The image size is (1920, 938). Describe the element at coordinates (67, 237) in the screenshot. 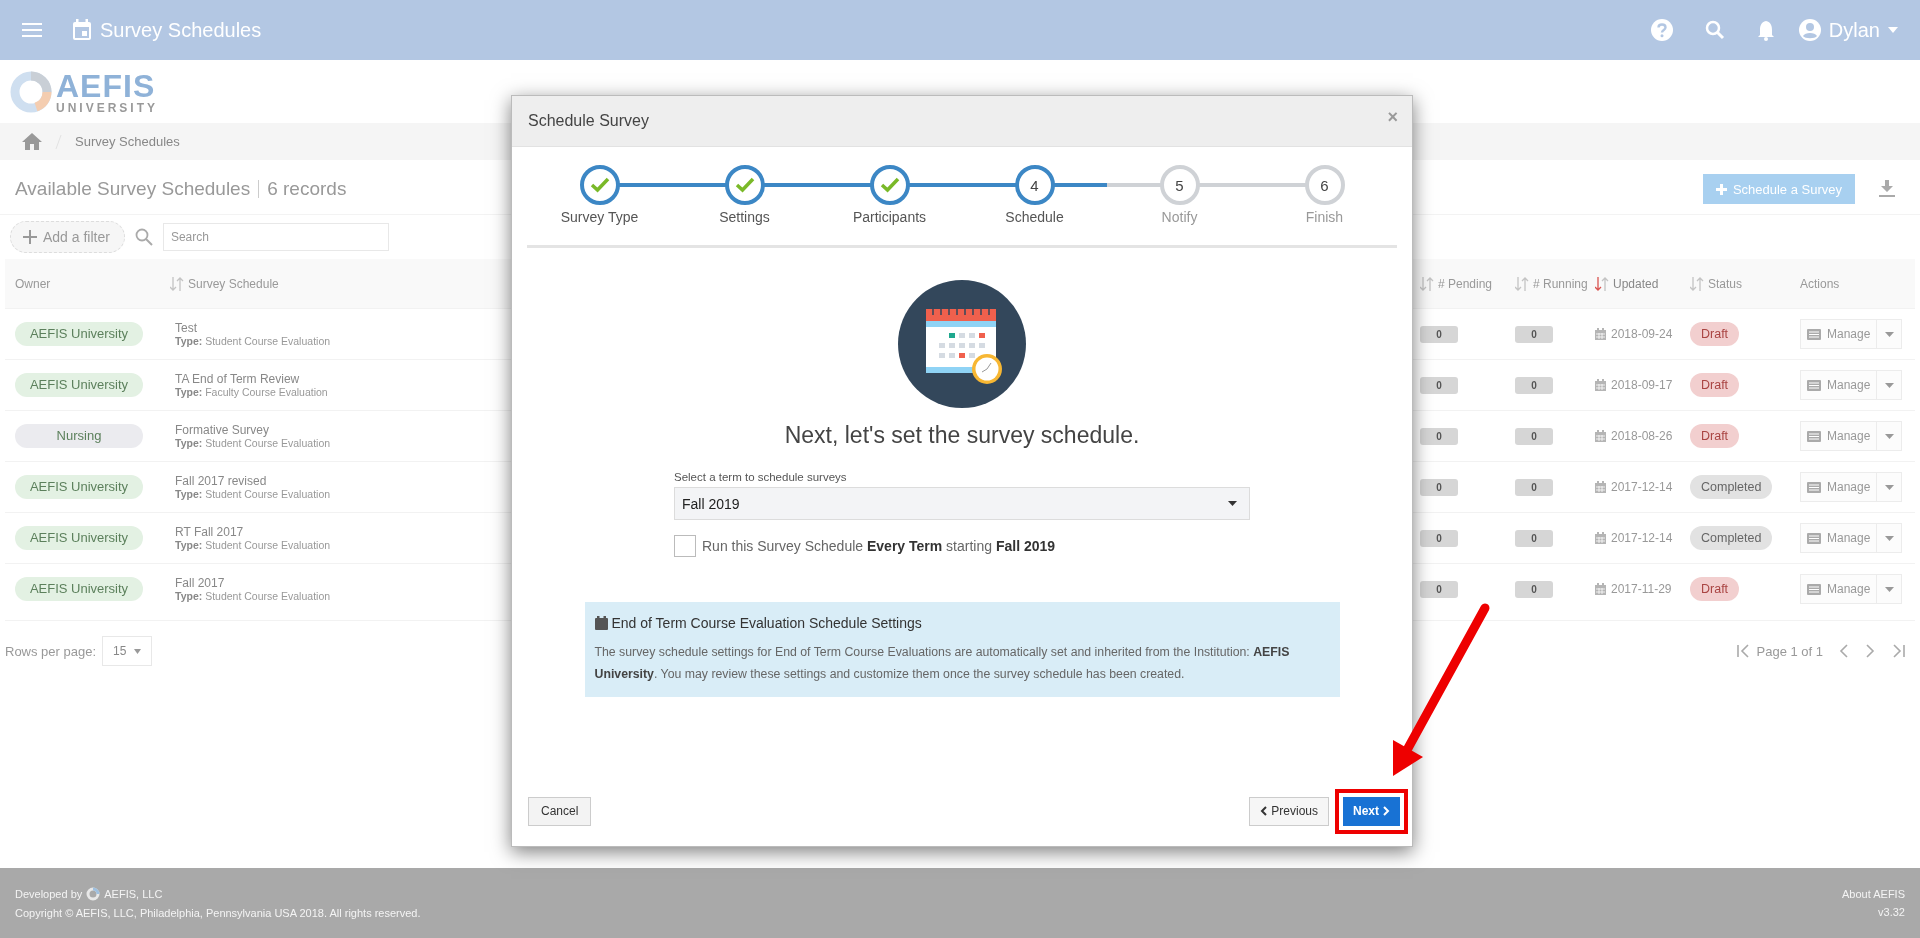

I see `add-filter-button: Add a filter` at that location.